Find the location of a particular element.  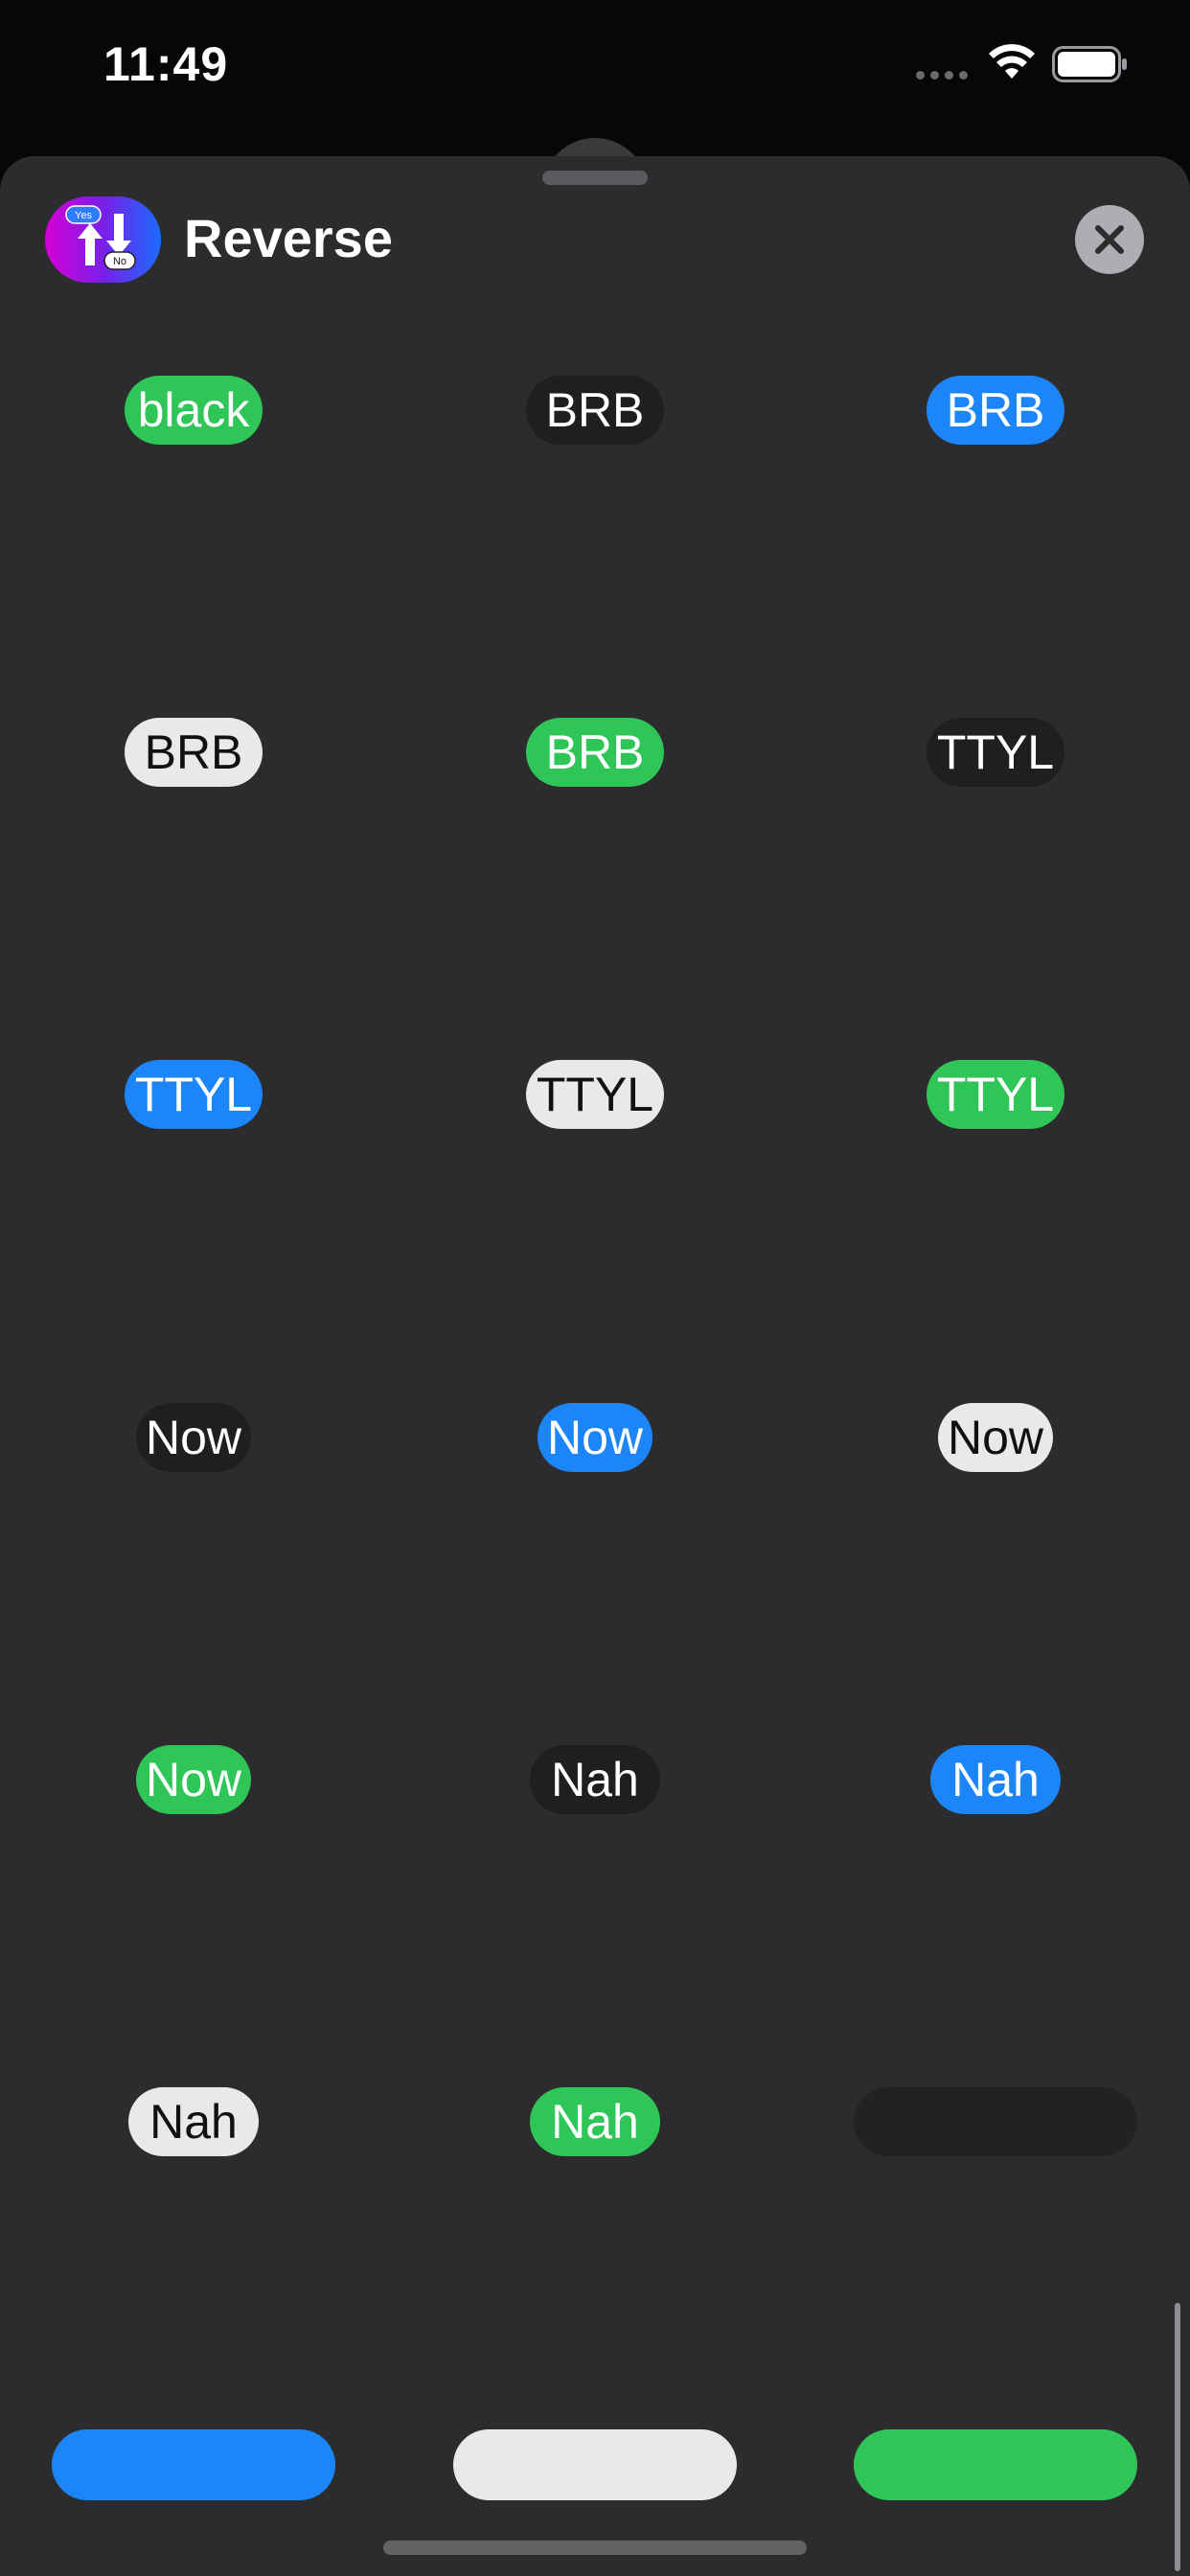

sticker-ttyl-white: TTYL is located at coordinates (595, 1094).